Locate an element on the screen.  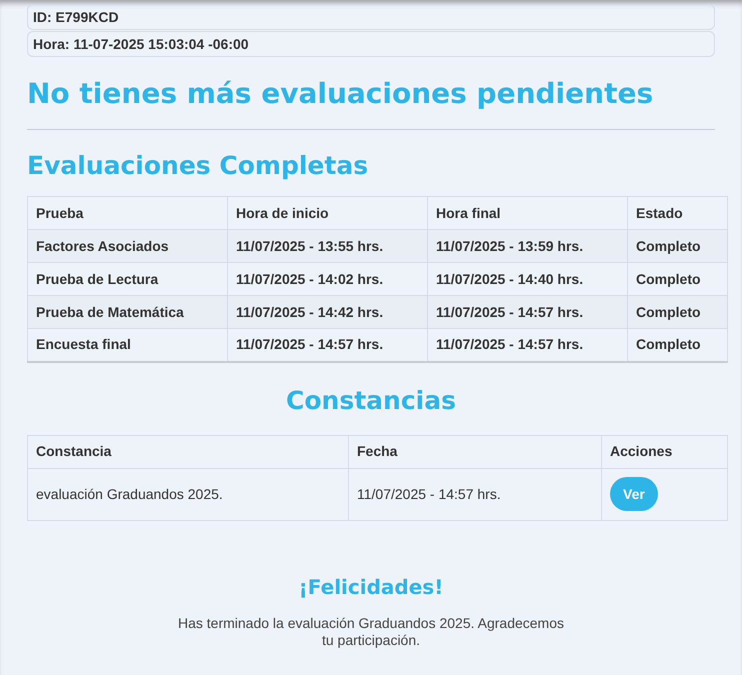
column-header: Acciones is located at coordinates (665, 451).